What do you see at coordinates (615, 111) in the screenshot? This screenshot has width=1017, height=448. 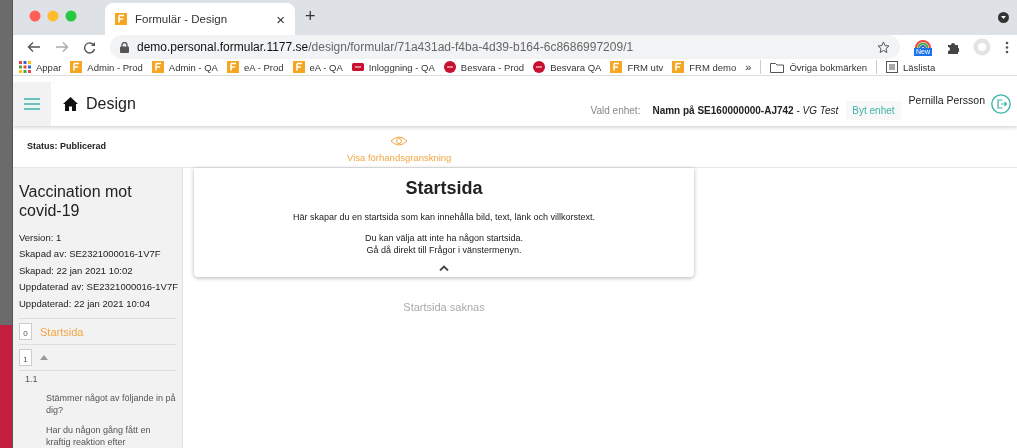 I see `unit-label: Vald enhet:` at bounding box center [615, 111].